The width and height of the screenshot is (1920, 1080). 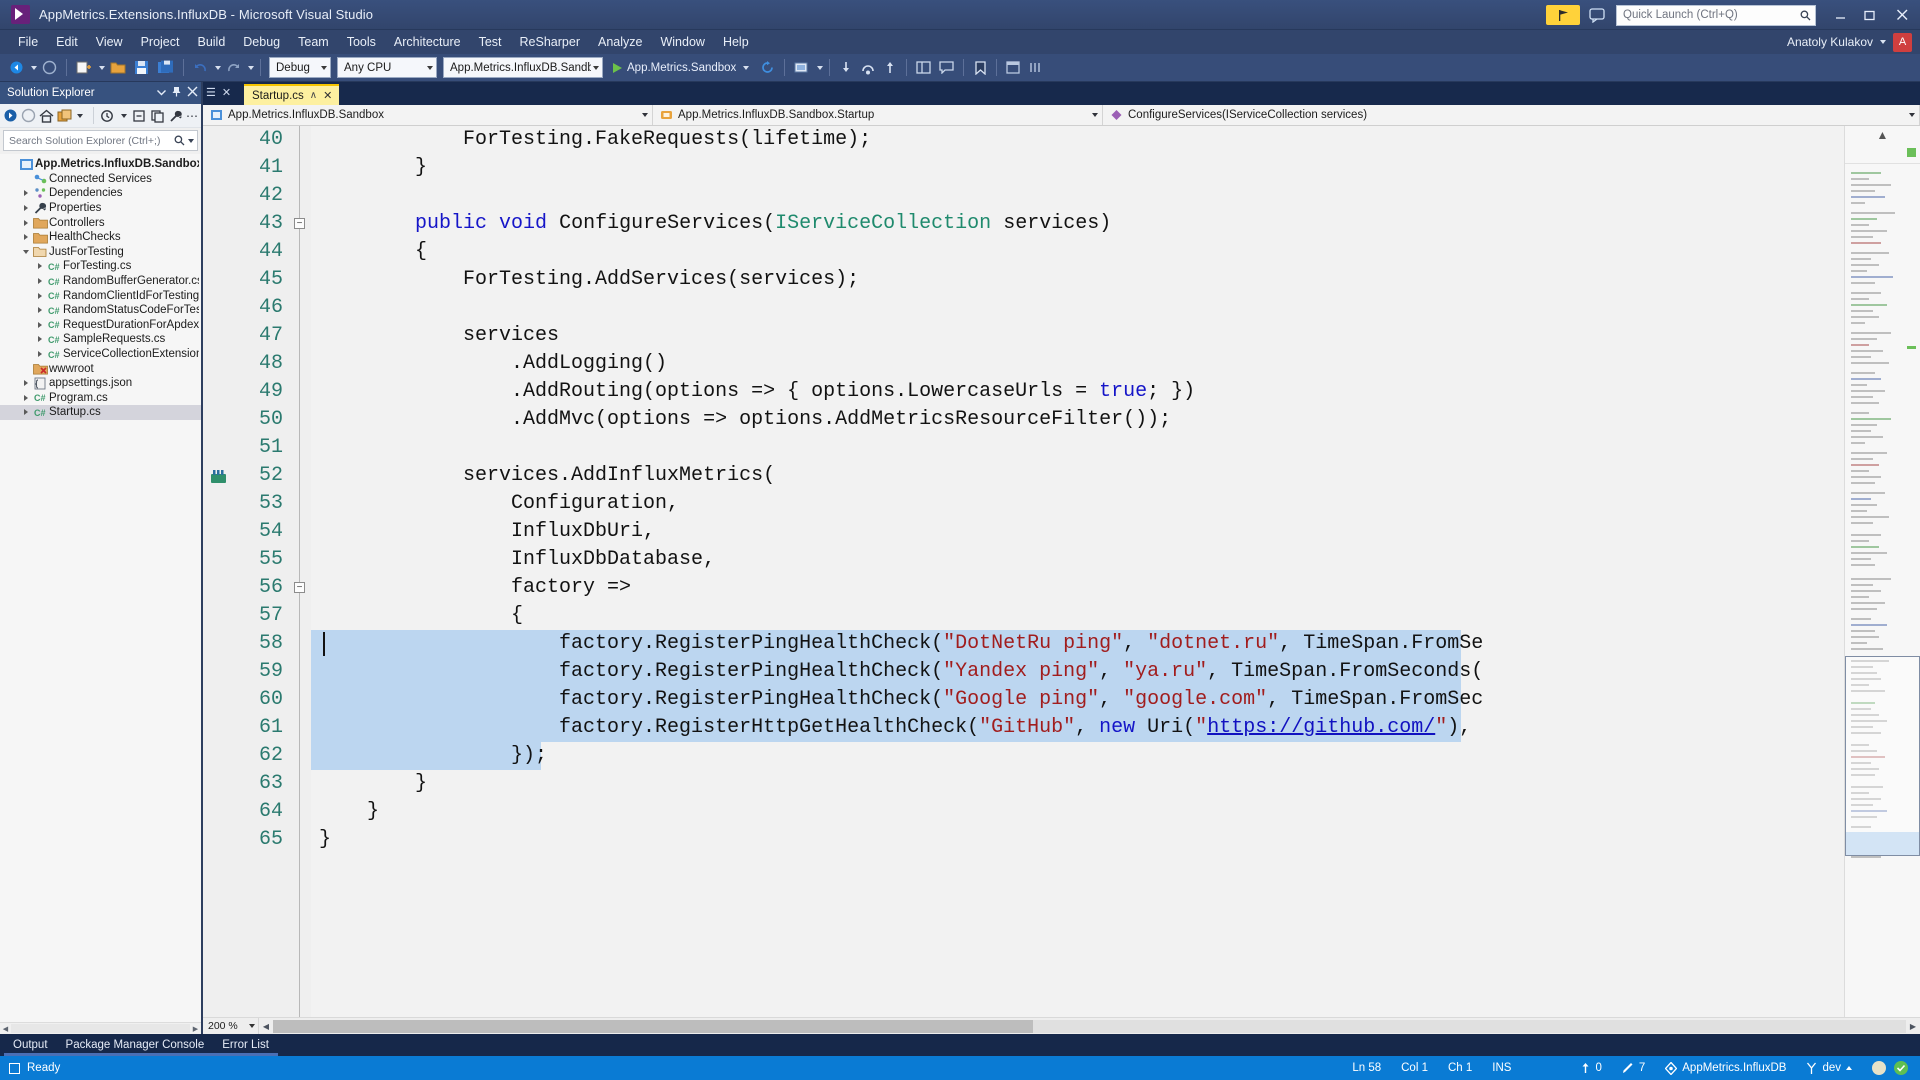 What do you see at coordinates (1035, 68) in the screenshot?
I see `options-icon` at bounding box center [1035, 68].